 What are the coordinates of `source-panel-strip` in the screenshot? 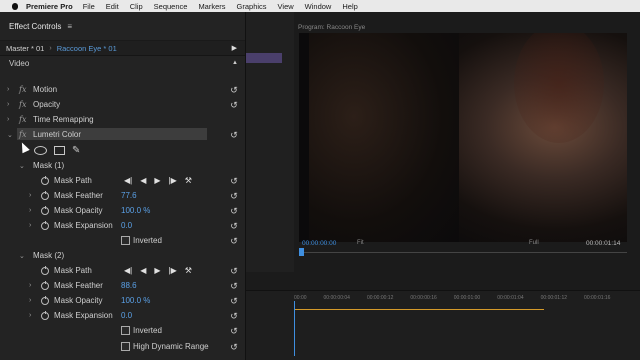 It's located at (270, 142).